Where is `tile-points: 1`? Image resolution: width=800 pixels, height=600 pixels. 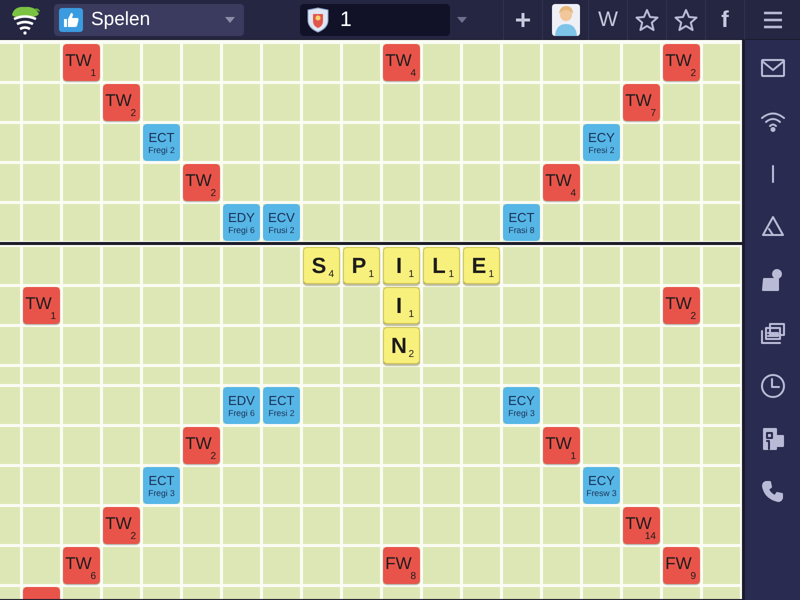
tile-points: 1 is located at coordinates (411, 314).